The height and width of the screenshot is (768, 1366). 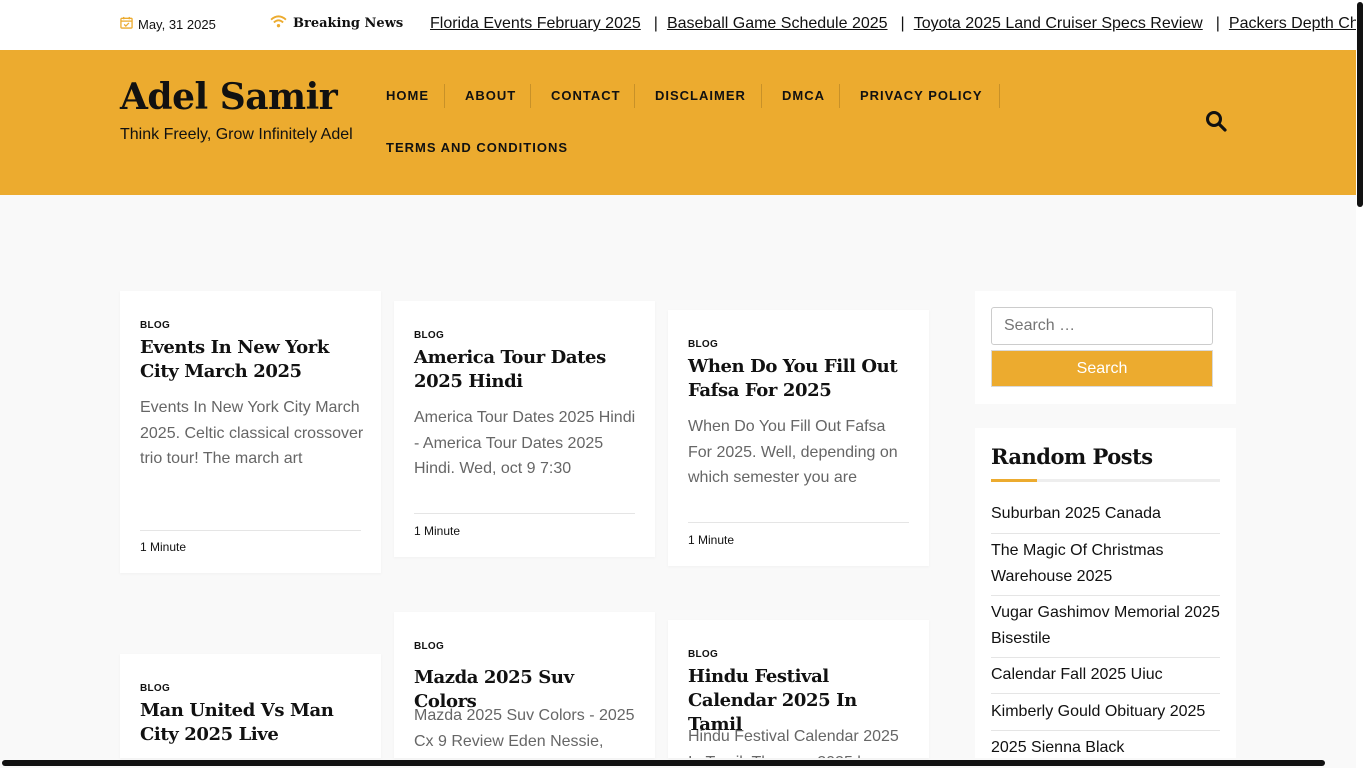 I want to click on random-post-link: Suburban 2025 Canada, so click(x=1105, y=514).